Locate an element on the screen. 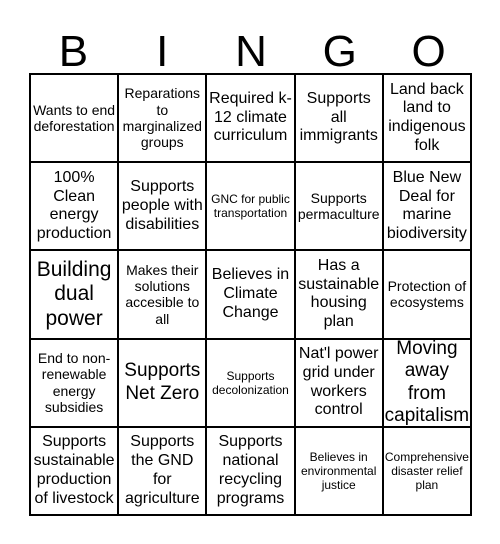 This screenshot has width=500, height=544. bingo-cell: Believes in Climate Change is located at coordinates (250, 294).